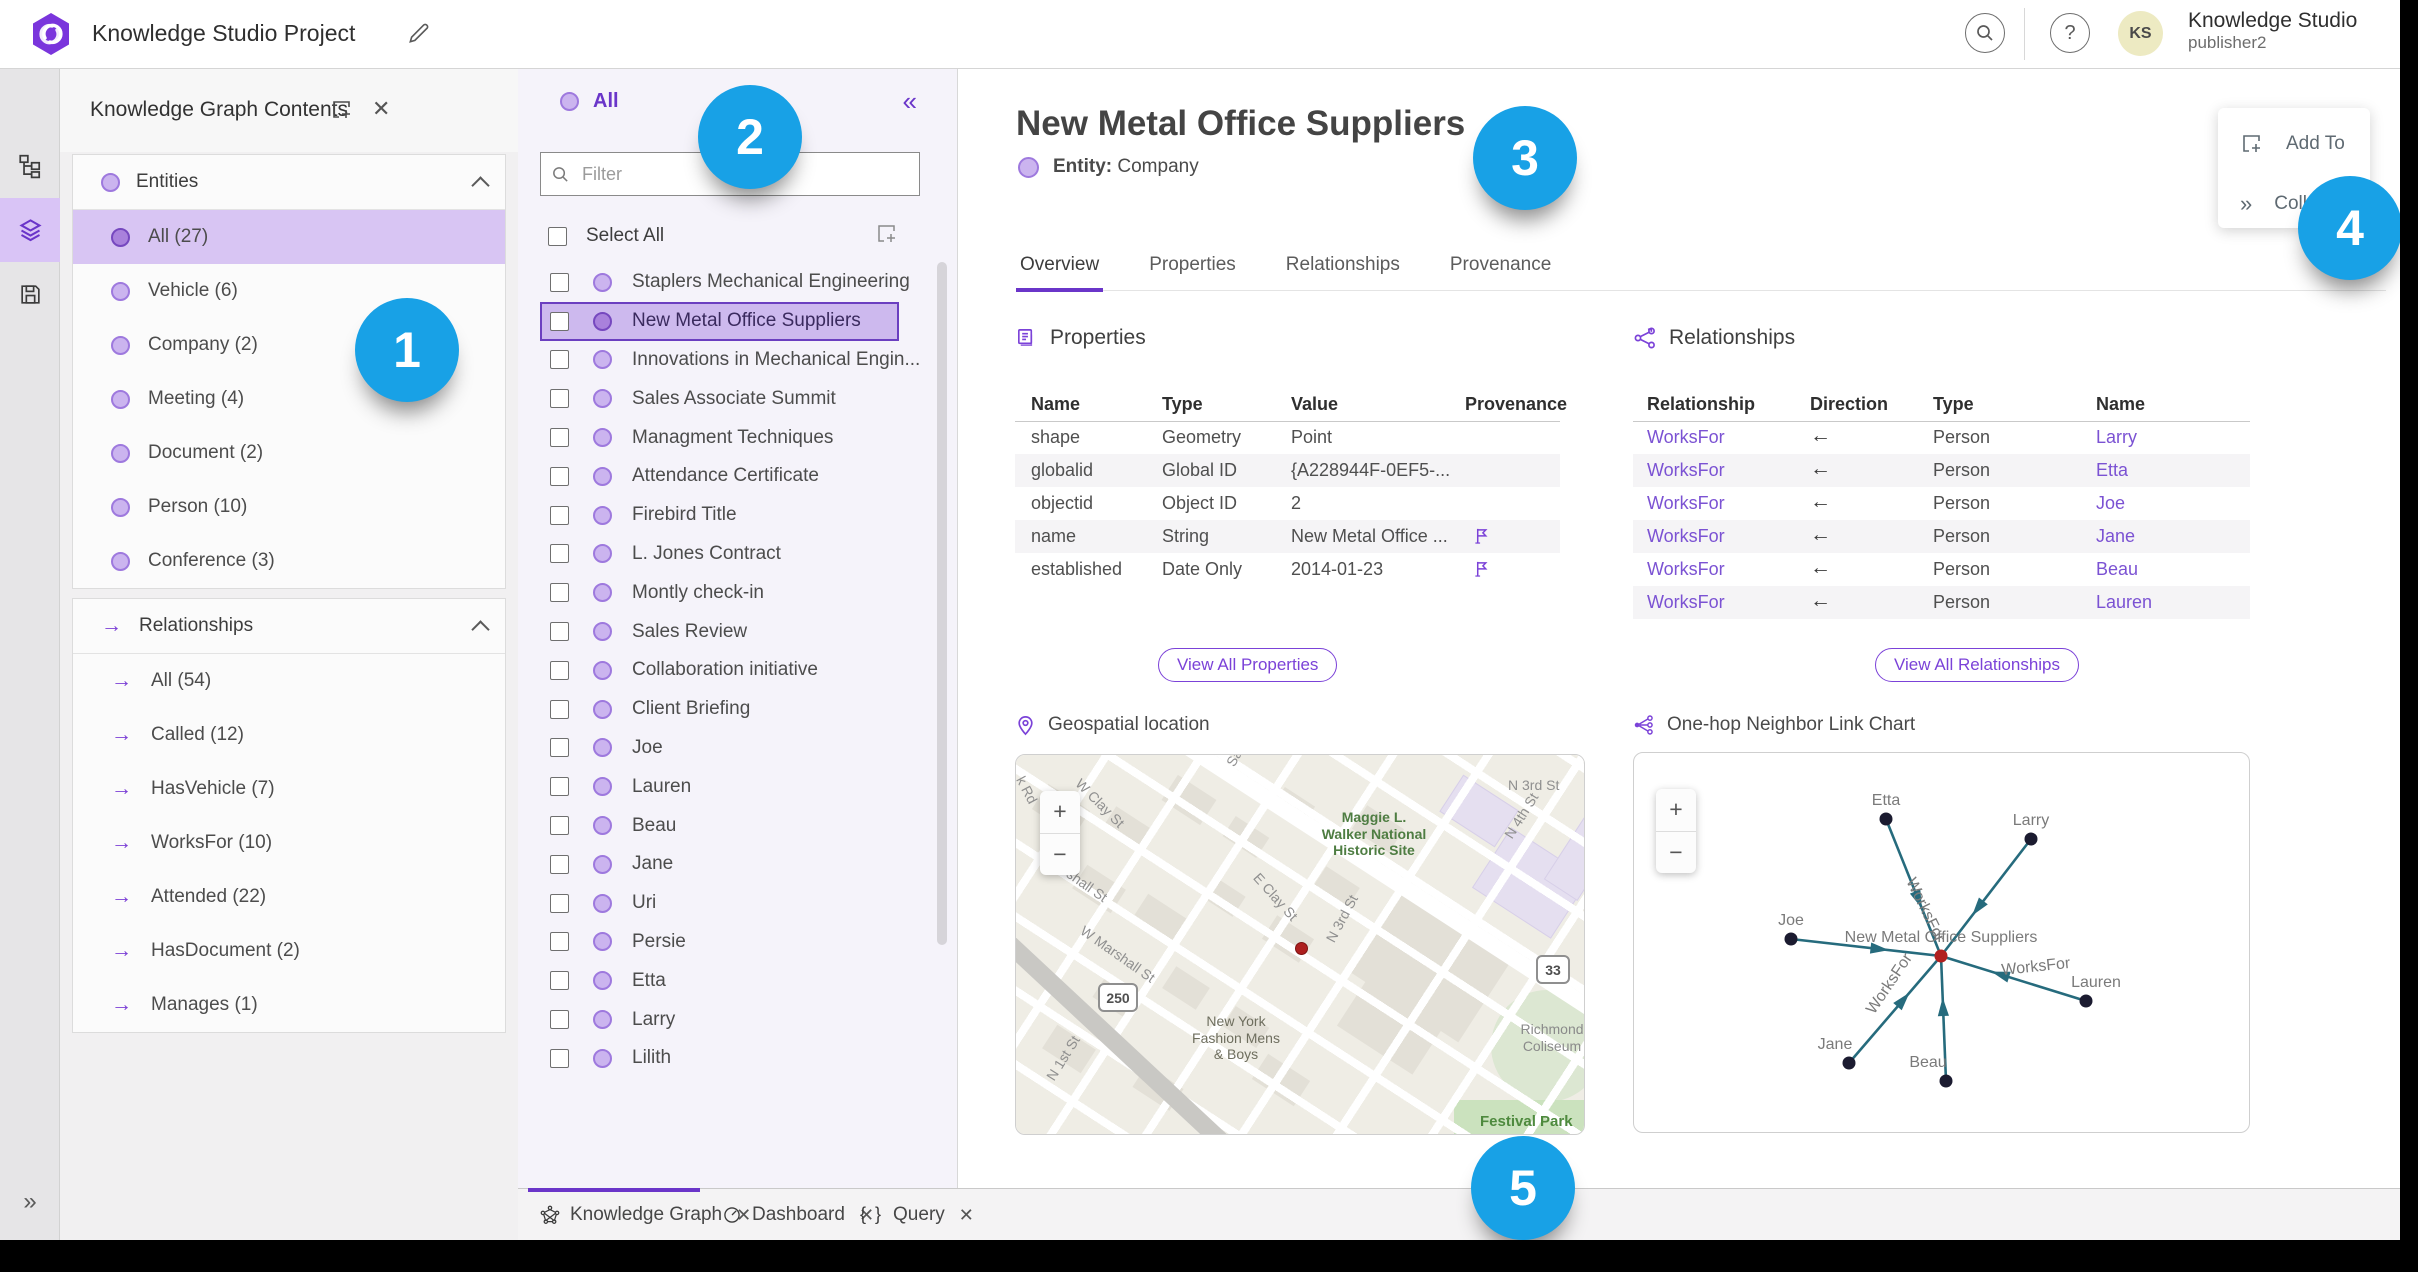 The width and height of the screenshot is (2418, 1272). I want to click on help-button: ?, so click(2070, 33).